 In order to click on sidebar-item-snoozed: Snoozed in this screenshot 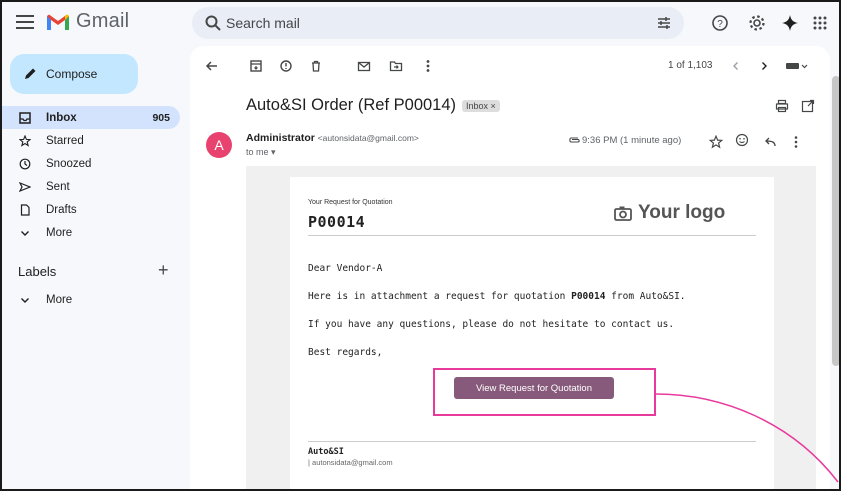, I will do `click(91, 163)`.